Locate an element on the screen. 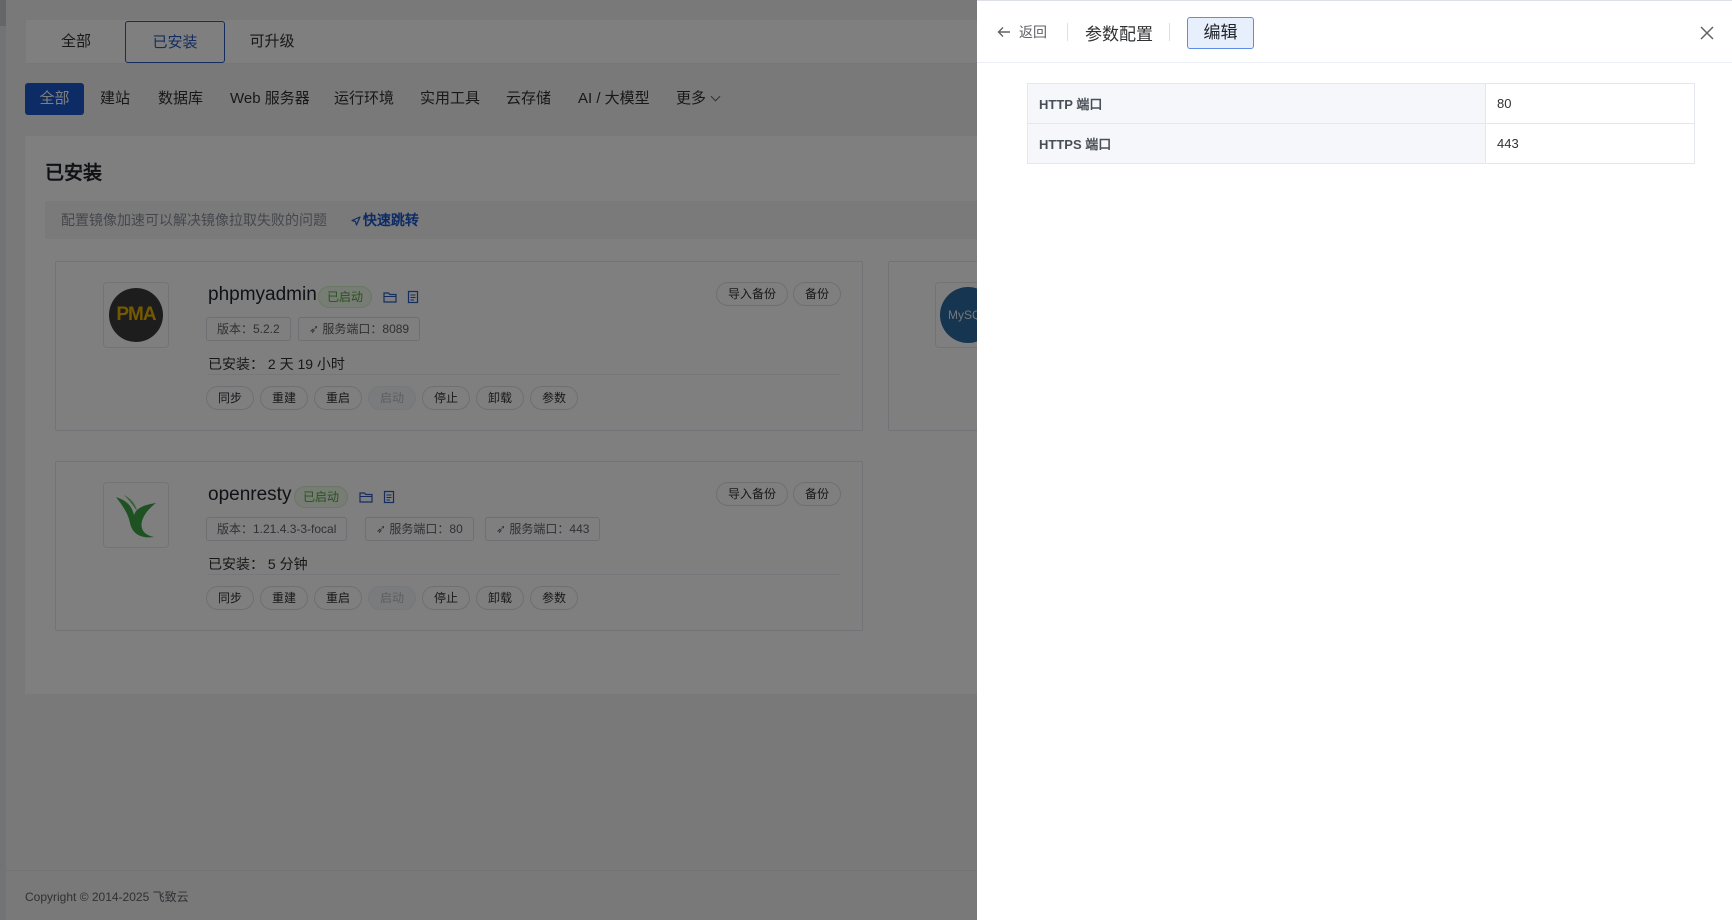  edit-button: 编辑 is located at coordinates (1220, 33).